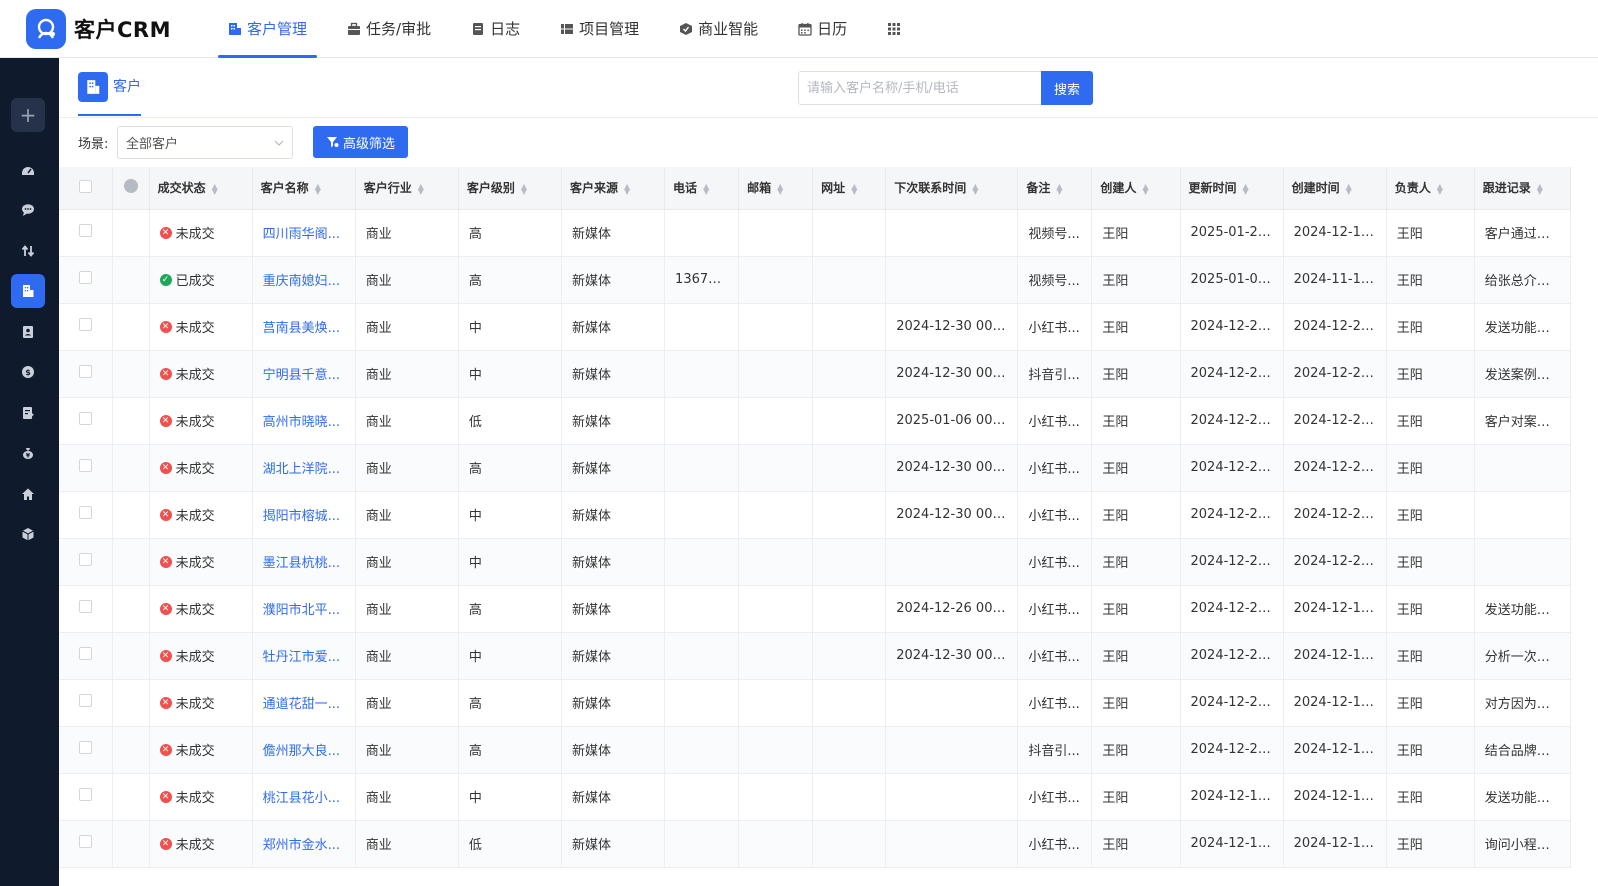 Image resolution: width=1598 pixels, height=886 pixels. I want to click on select-all-cell, so click(86, 188).